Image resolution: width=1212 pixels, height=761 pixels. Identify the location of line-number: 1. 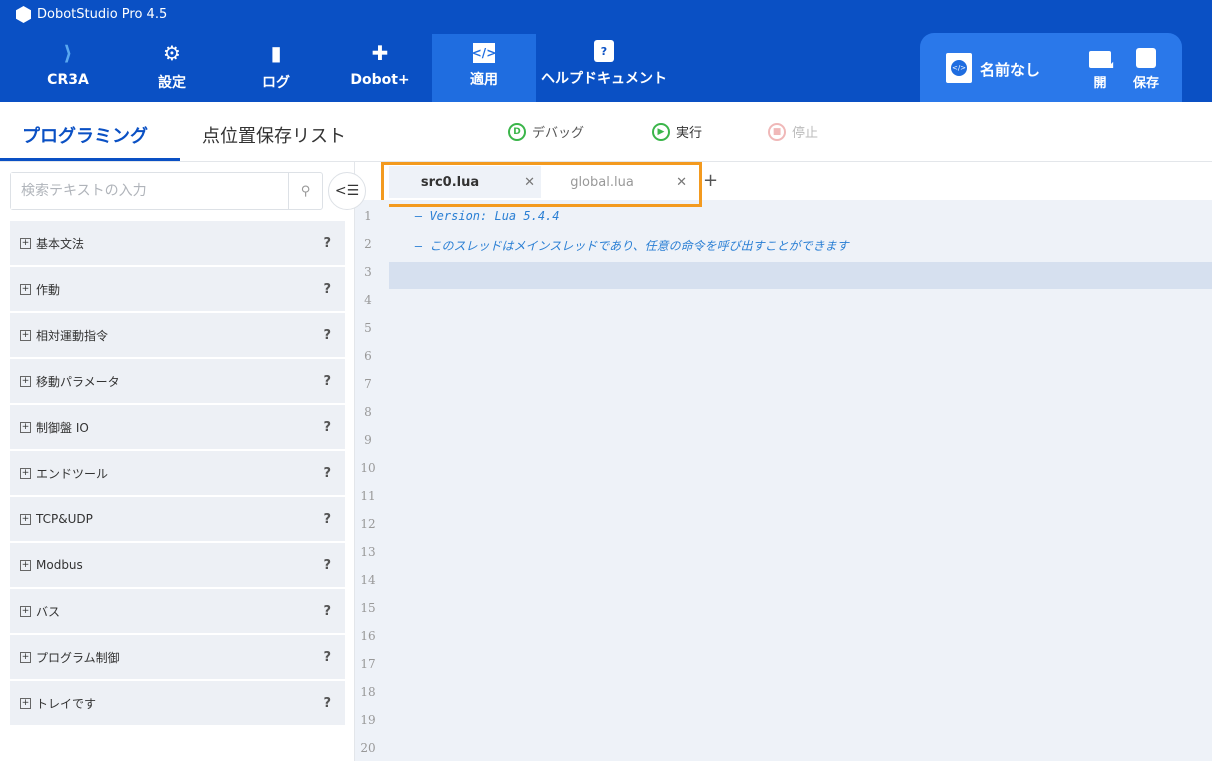
(368, 216).